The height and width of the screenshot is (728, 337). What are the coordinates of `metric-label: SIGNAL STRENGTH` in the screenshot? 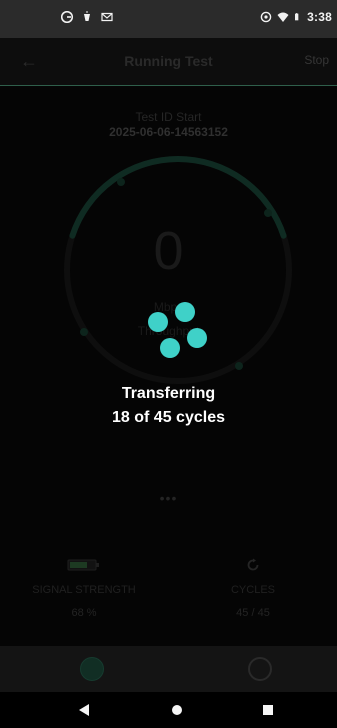 It's located at (84, 590).